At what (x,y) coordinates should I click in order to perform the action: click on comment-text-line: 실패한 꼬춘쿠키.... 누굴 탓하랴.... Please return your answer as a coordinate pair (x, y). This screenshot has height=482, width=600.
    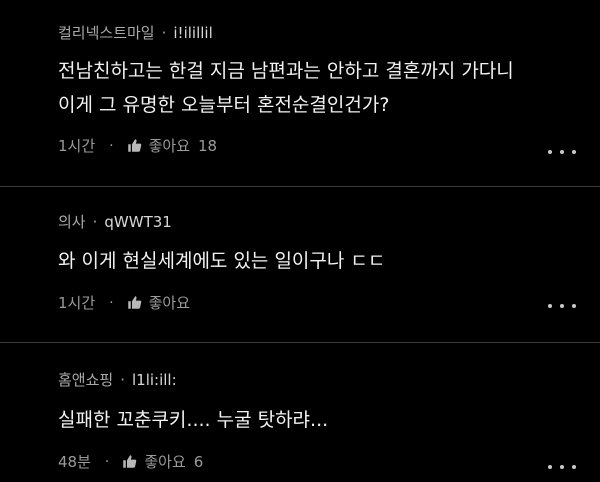
    Looking at the image, I should click on (193, 420).